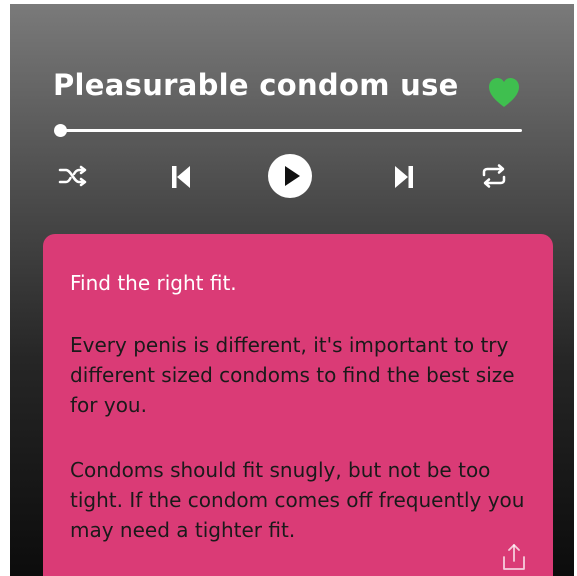  What do you see at coordinates (290, 176) in the screenshot?
I see `play-button` at bounding box center [290, 176].